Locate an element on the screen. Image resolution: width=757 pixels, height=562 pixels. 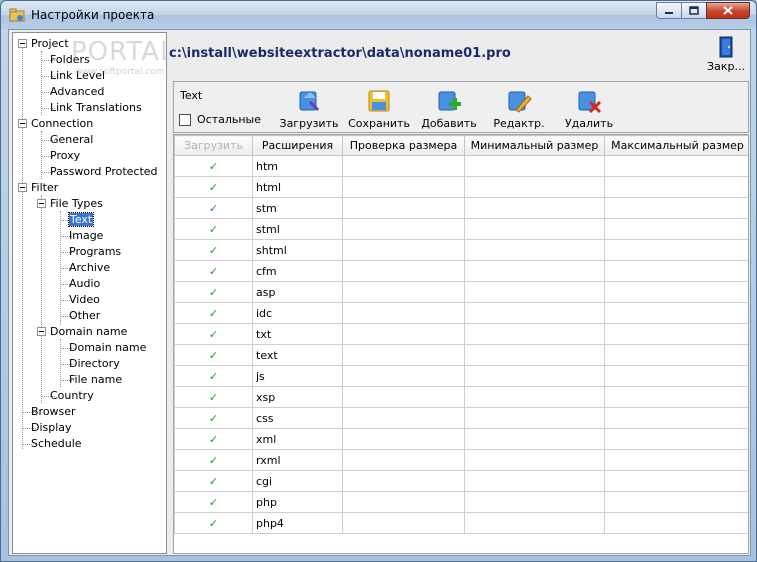
extension-cell: cgi is located at coordinates (297, 481).